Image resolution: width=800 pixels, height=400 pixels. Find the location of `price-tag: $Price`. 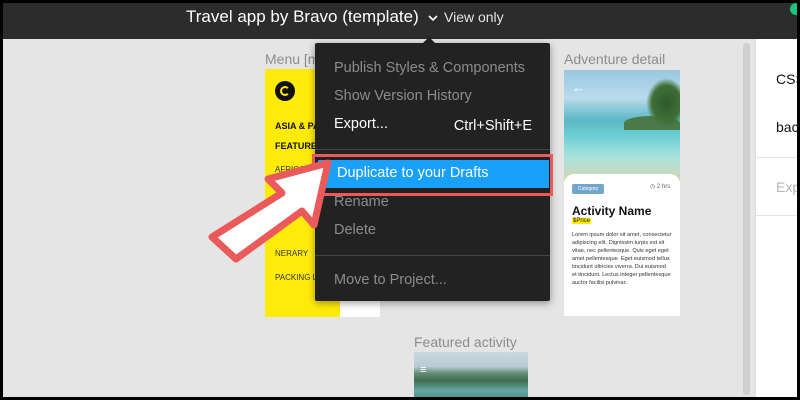

price-tag: $Price is located at coordinates (582, 221).